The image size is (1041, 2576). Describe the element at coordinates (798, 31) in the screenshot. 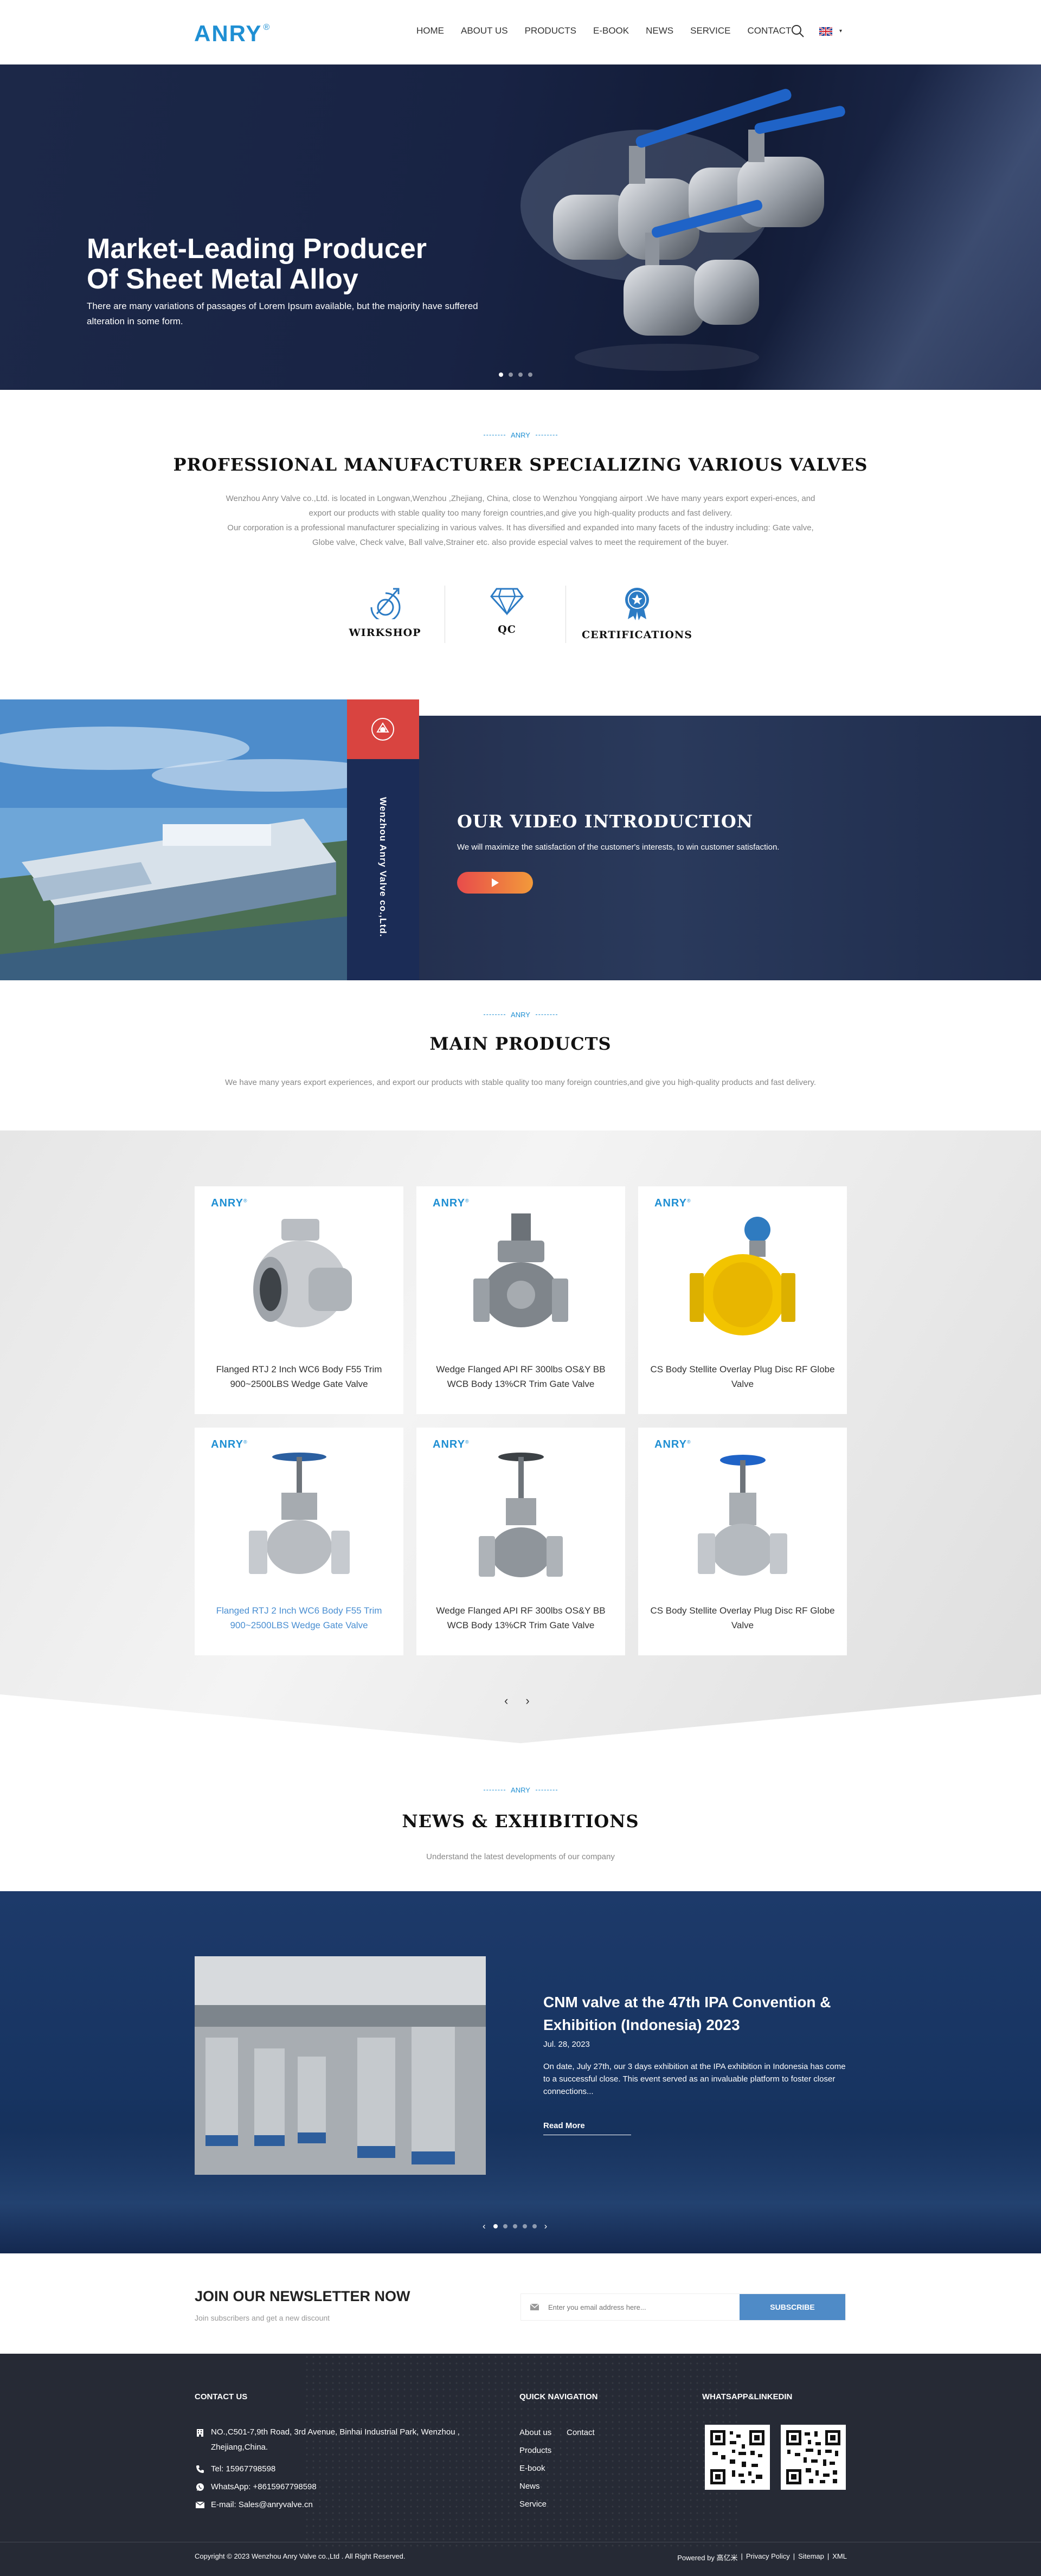

I see `search-icon` at that location.